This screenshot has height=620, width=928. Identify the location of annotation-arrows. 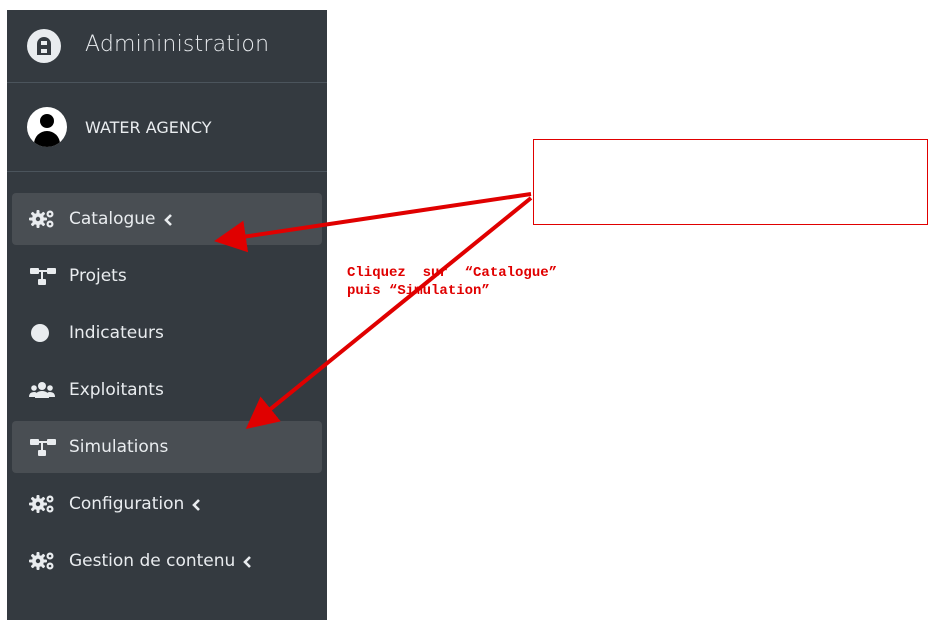
(373, 311).